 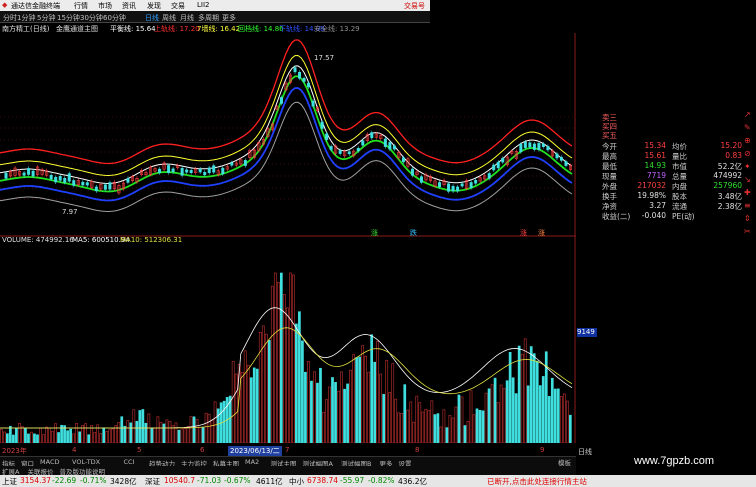 I want to click on drawing-tool-icon: ≡, so click(x=747, y=205).